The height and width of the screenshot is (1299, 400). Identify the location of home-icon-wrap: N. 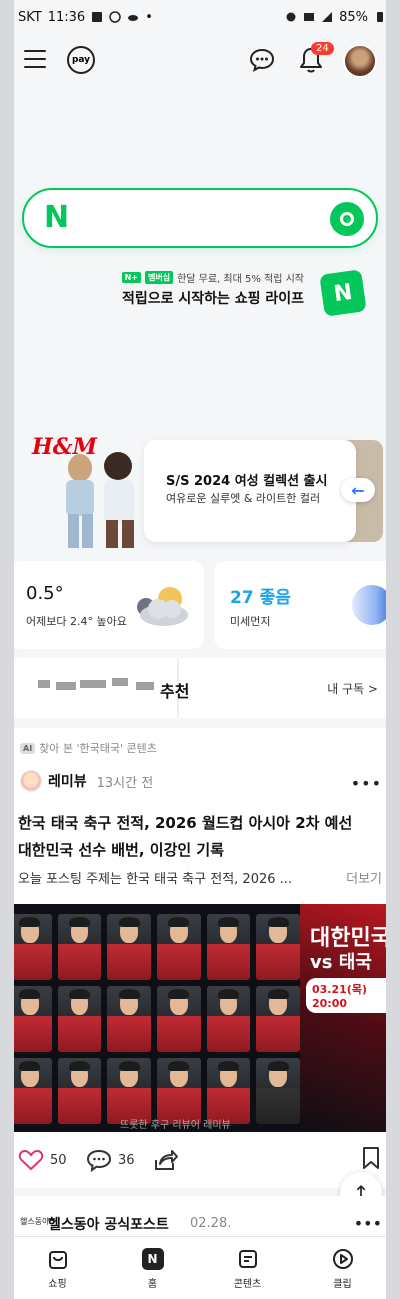
(153, 1259).